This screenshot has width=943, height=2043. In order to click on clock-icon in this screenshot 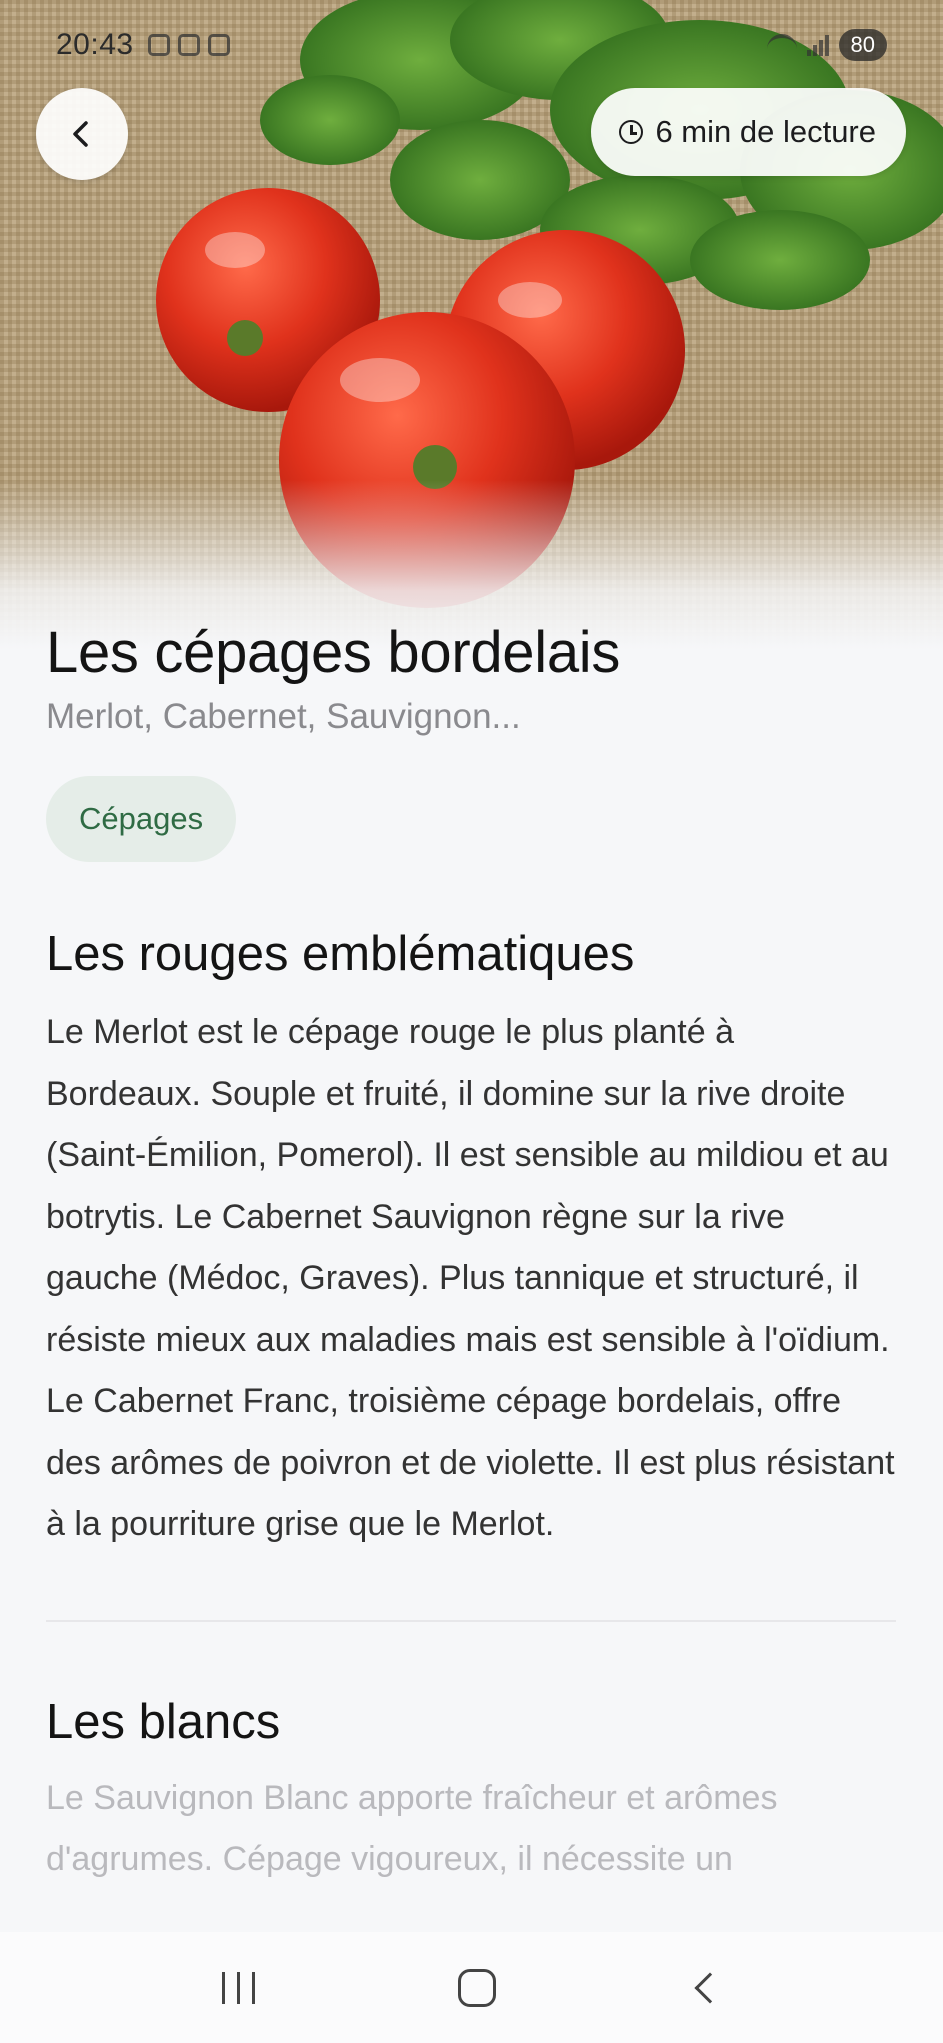, I will do `click(631, 132)`.